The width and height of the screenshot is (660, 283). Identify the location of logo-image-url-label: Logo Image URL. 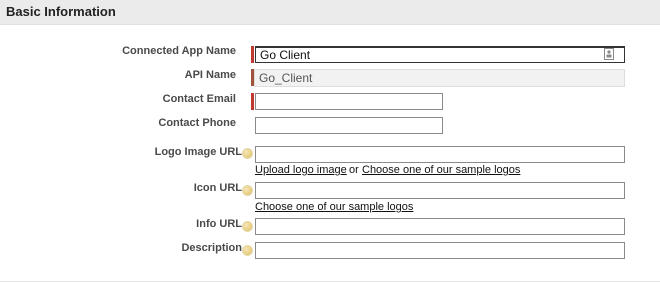
(198, 152).